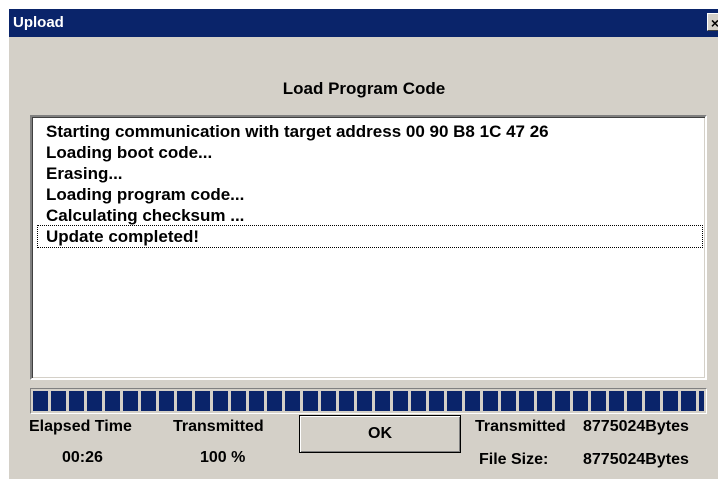  Describe the element at coordinates (712, 22) in the screenshot. I see `close-button: ×` at that location.